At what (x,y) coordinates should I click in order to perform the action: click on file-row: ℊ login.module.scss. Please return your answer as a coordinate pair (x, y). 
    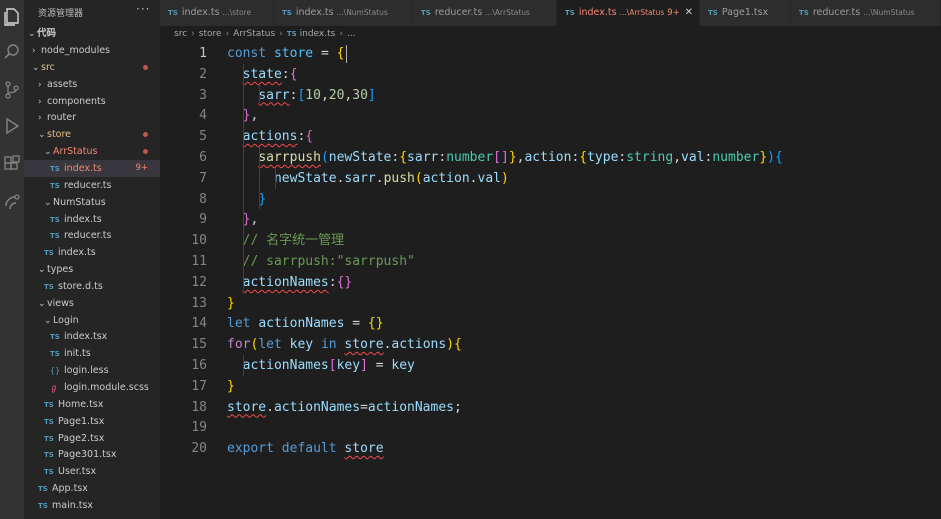
    Looking at the image, I should click on (92, 387).